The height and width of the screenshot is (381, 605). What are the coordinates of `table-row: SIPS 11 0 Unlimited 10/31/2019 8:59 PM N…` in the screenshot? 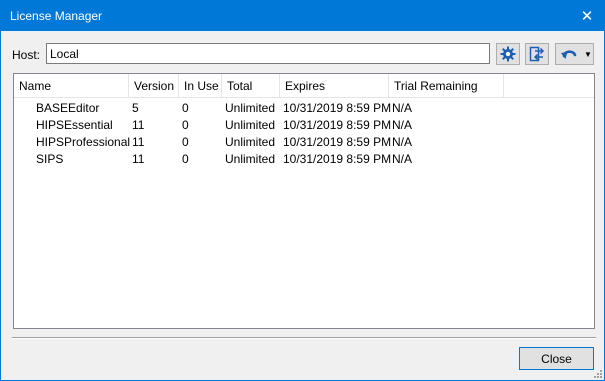 It's located at (304, 159).